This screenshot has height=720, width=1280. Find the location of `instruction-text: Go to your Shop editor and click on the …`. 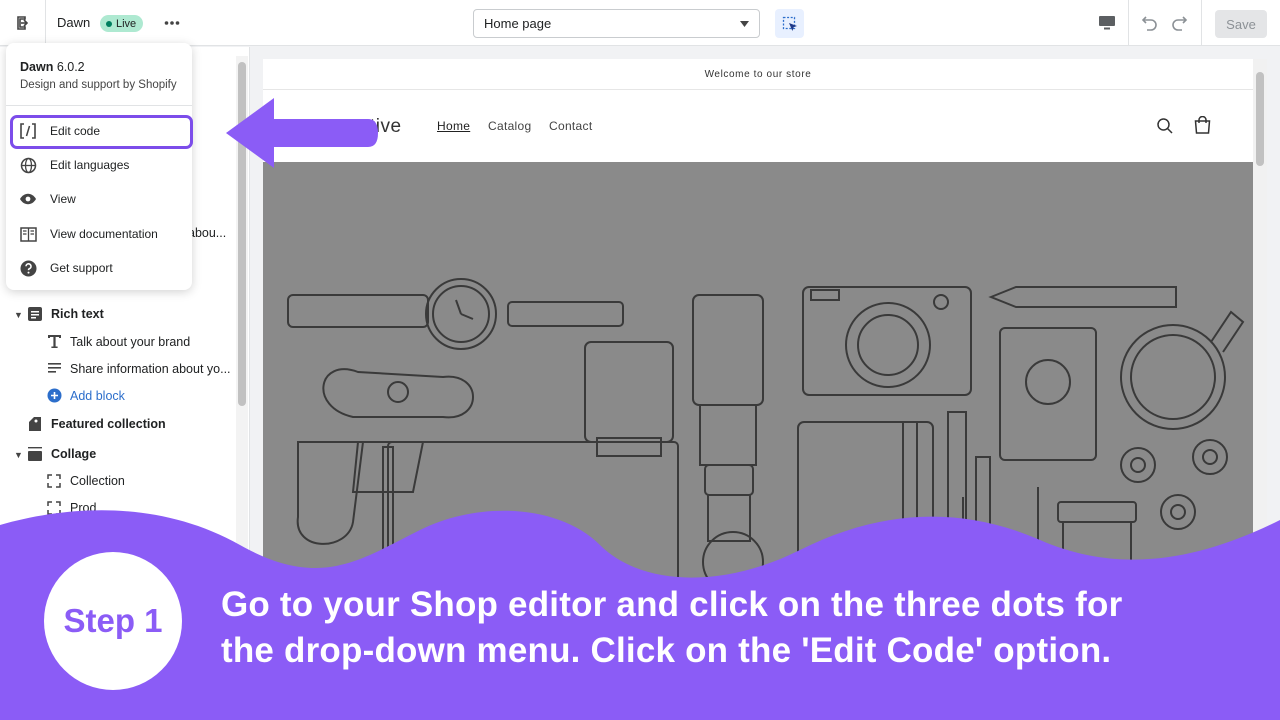

instruction-text: Go to your Shop editor and click on the … is located at coordinates (672, 627).